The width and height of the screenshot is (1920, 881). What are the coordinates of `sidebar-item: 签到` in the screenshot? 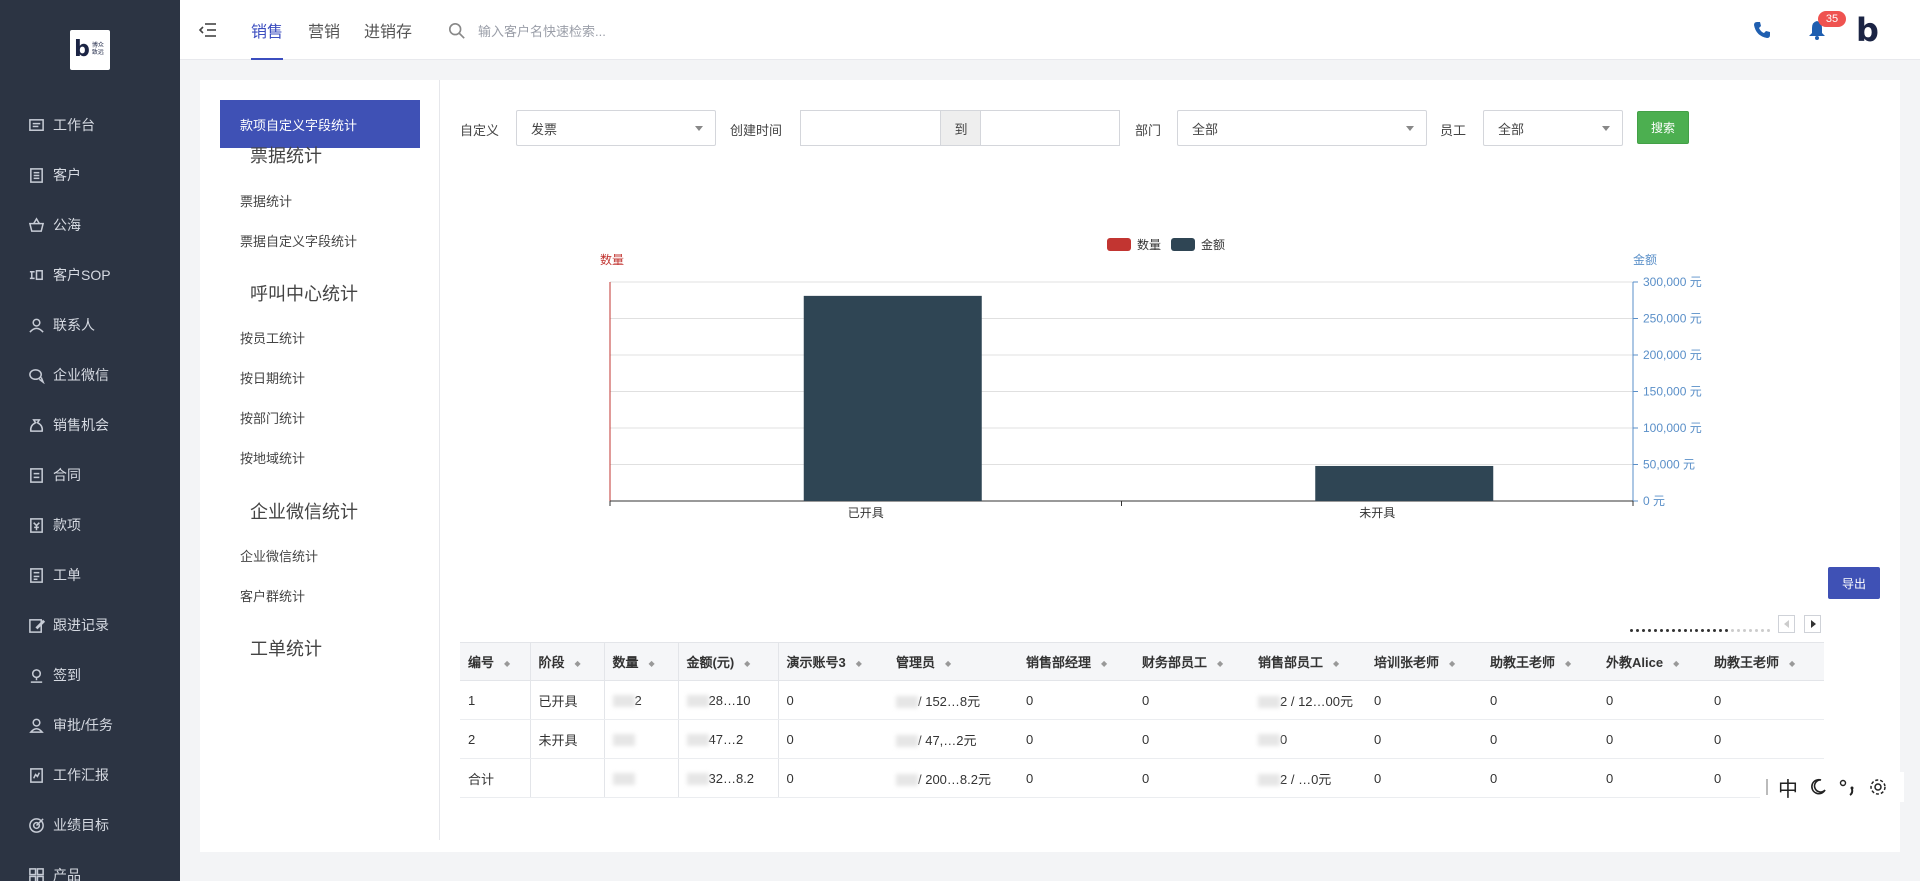 It's located at (90, 675).